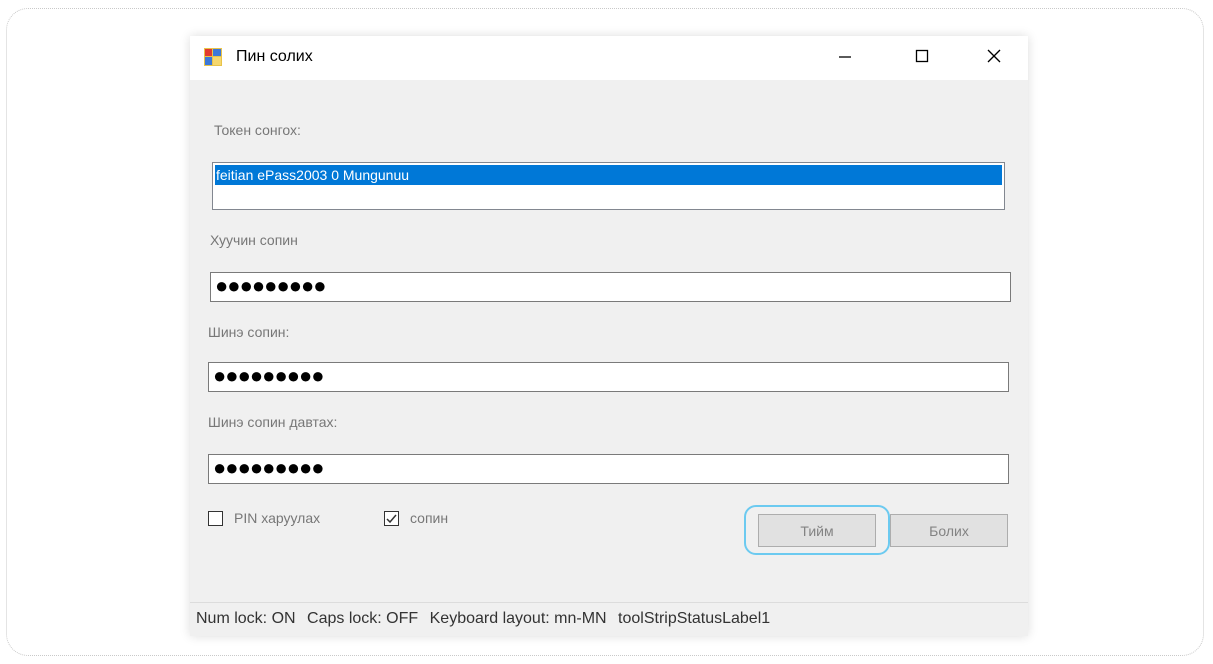 This screenshot has width=1213, height=664. I want to click on title-bar: Пин солих, so click(609, 58).